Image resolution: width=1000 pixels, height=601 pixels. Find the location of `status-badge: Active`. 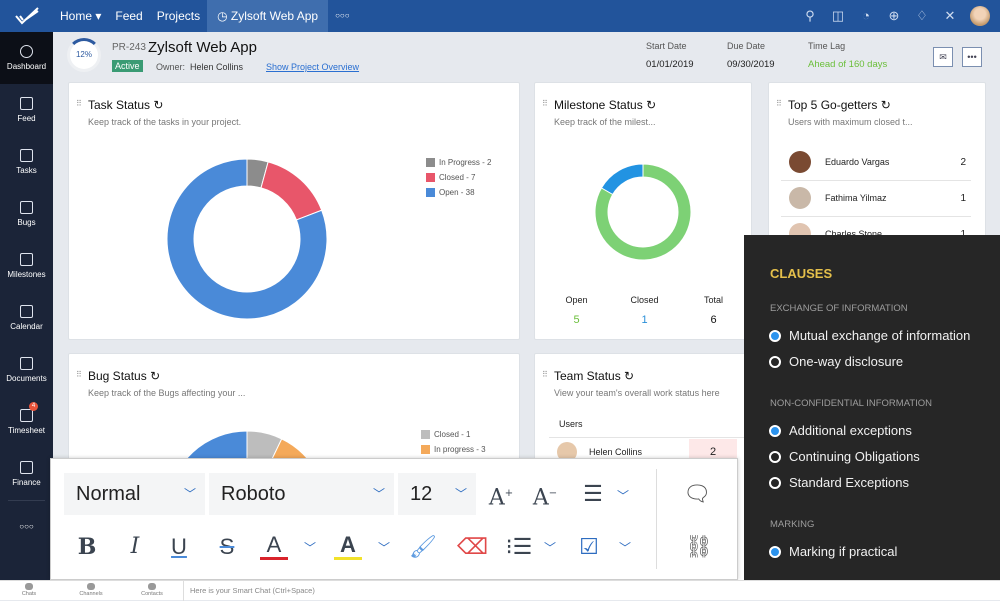

status-badge: Active is located at coordinates (127, 66).